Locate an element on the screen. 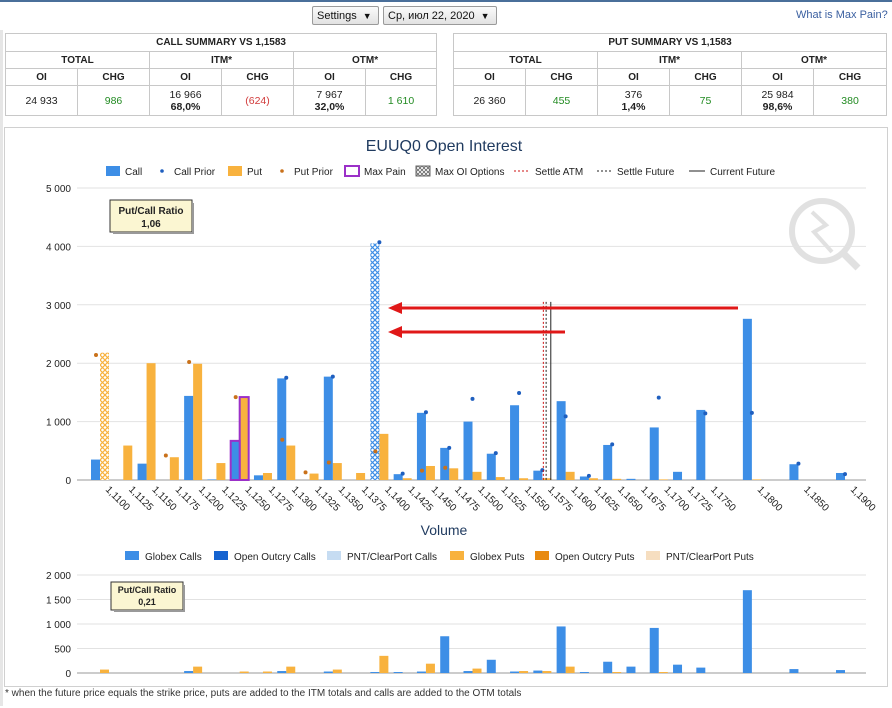 The width and height of the screenshot is (892, 708). legend-open-outcry-calls: Open Outcry Calls is located at coordinates (265, 557).